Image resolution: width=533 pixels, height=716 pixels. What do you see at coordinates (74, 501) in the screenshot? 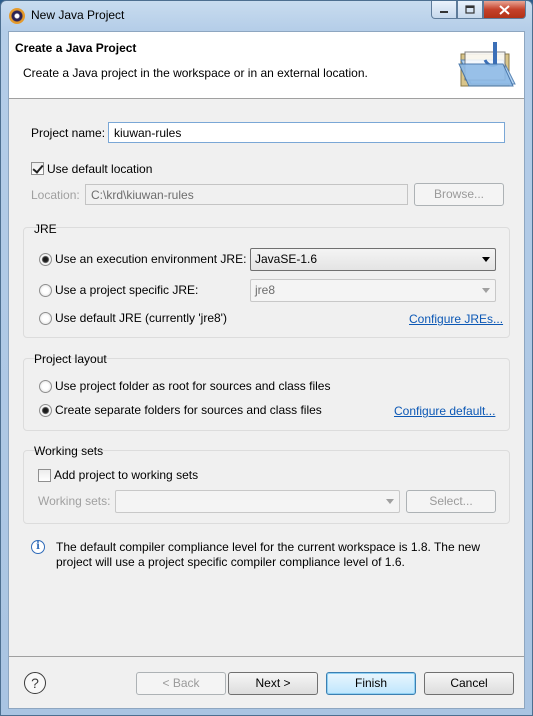
I see `working-sets-label: Working sets:` at bounding box center [74, 501].